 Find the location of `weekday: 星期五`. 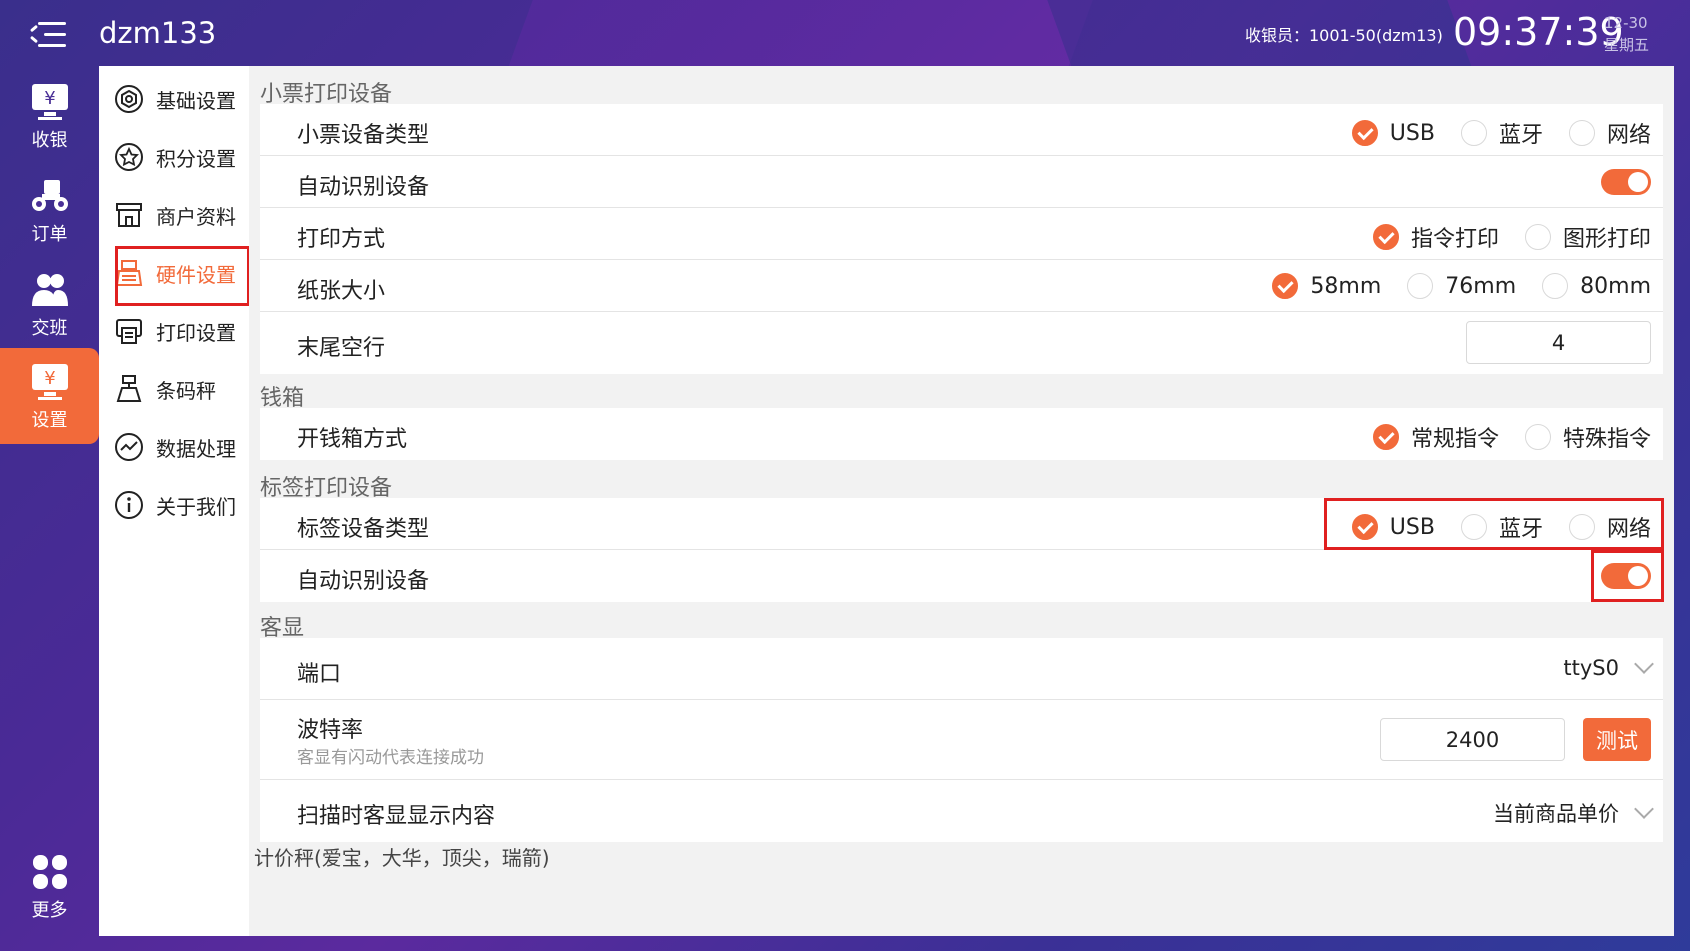

weekday: 星期五 is located at coordinates (1627, 45).